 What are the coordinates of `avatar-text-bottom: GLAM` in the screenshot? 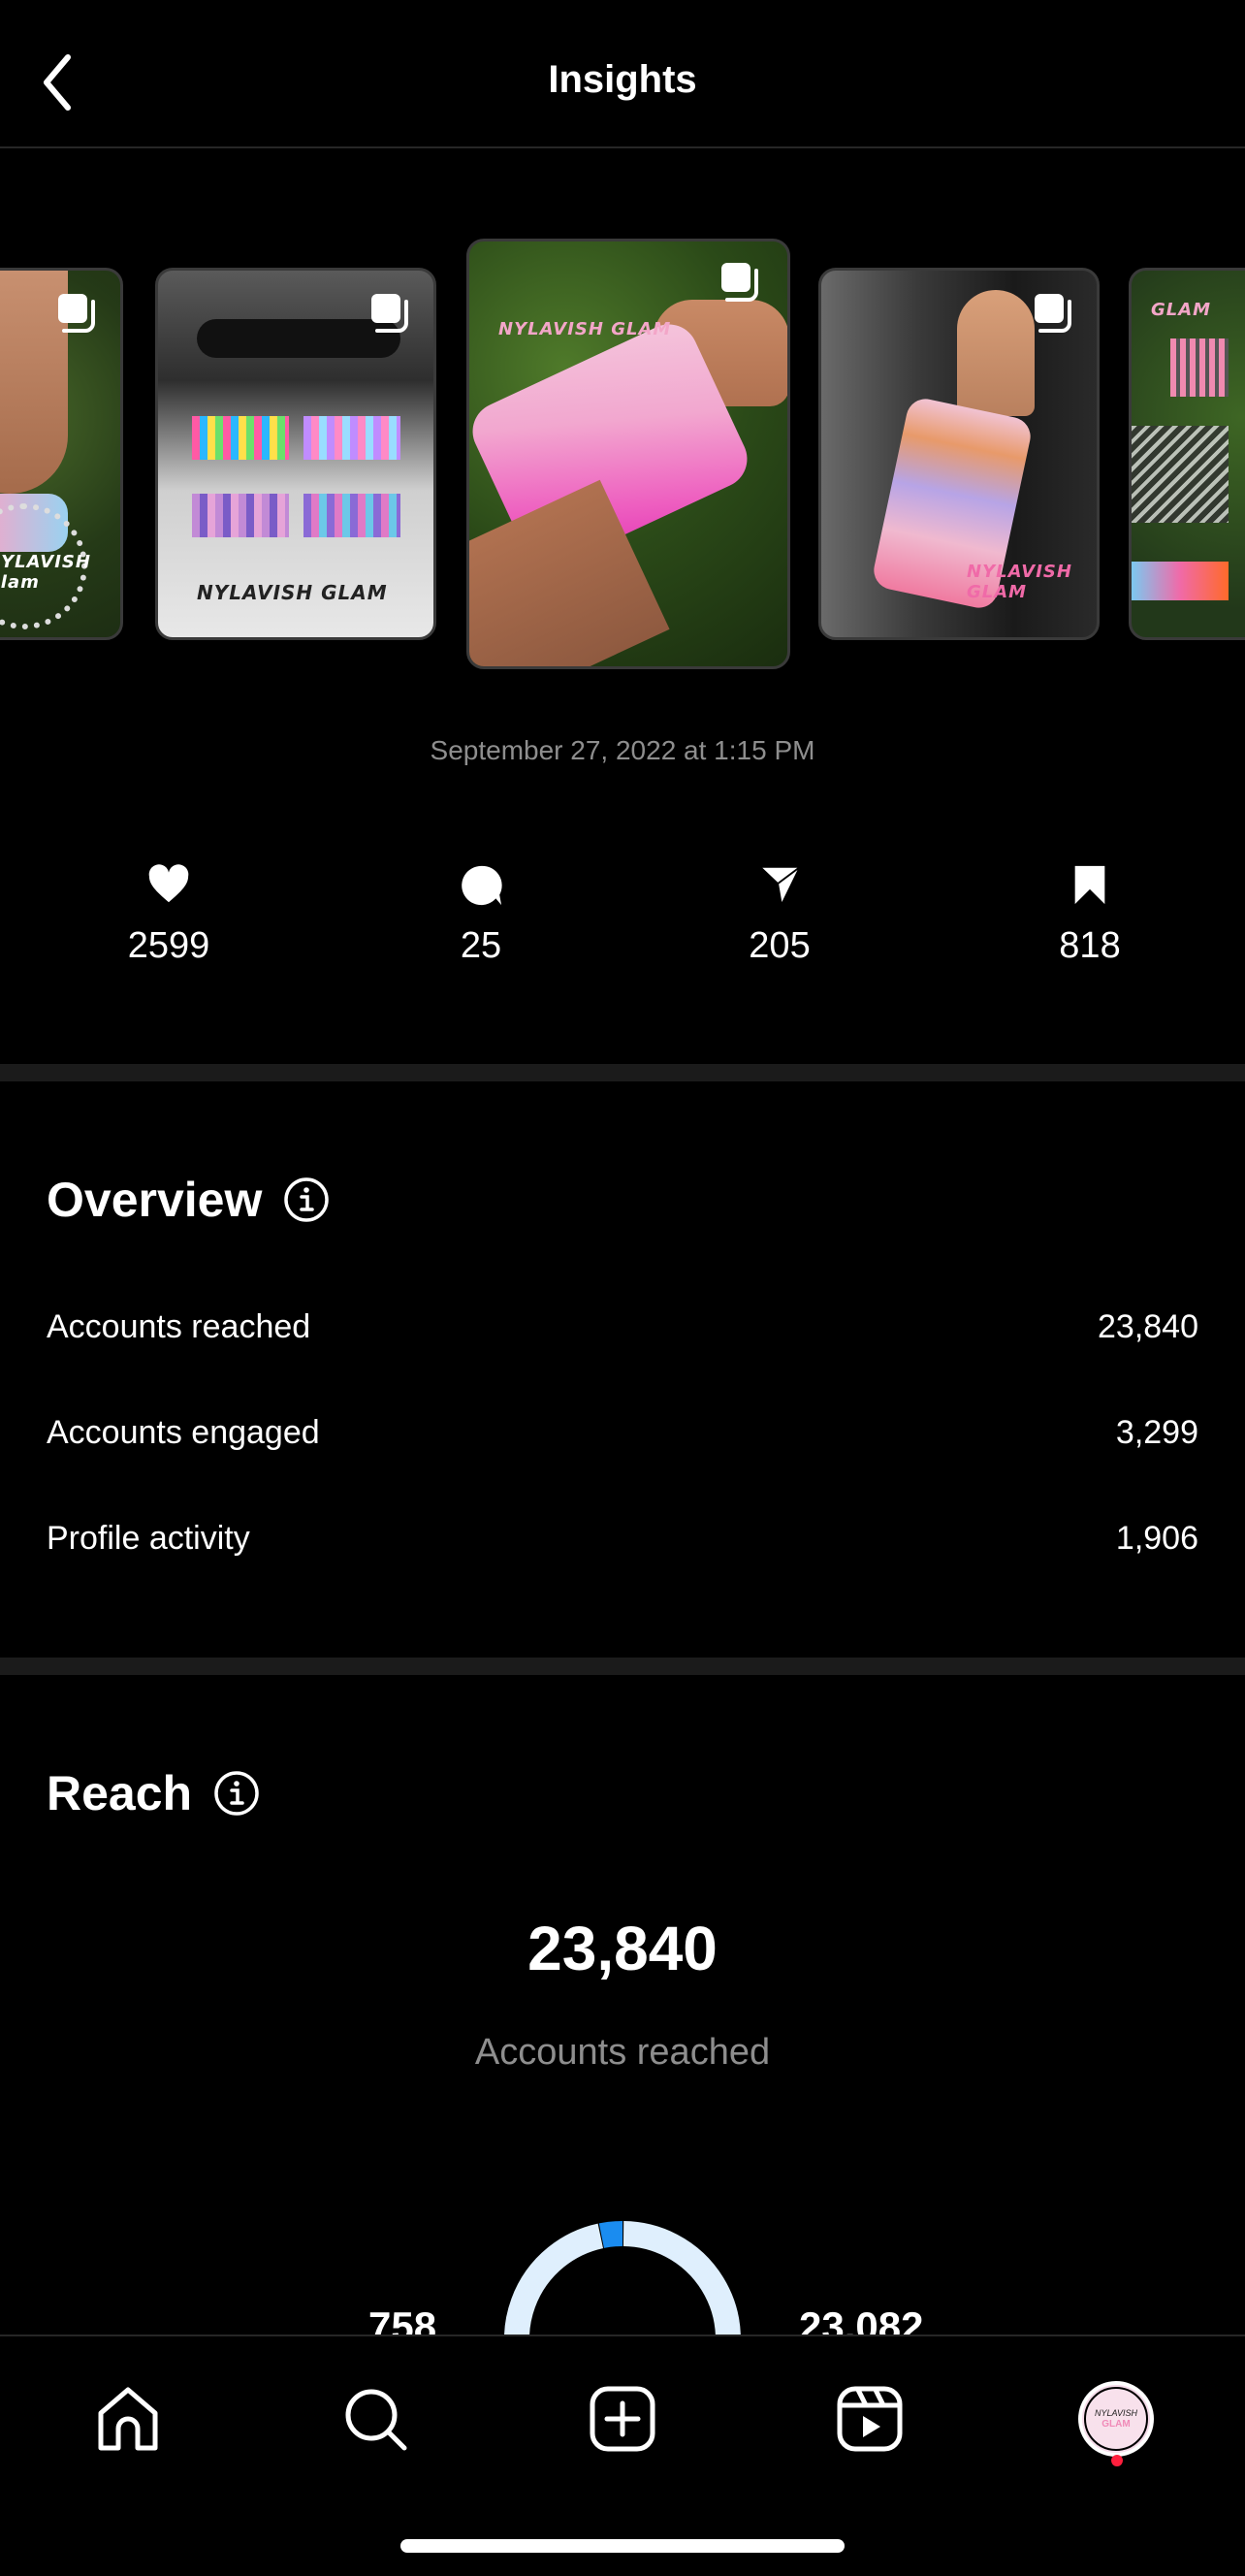 It's located at (1116, 2424).